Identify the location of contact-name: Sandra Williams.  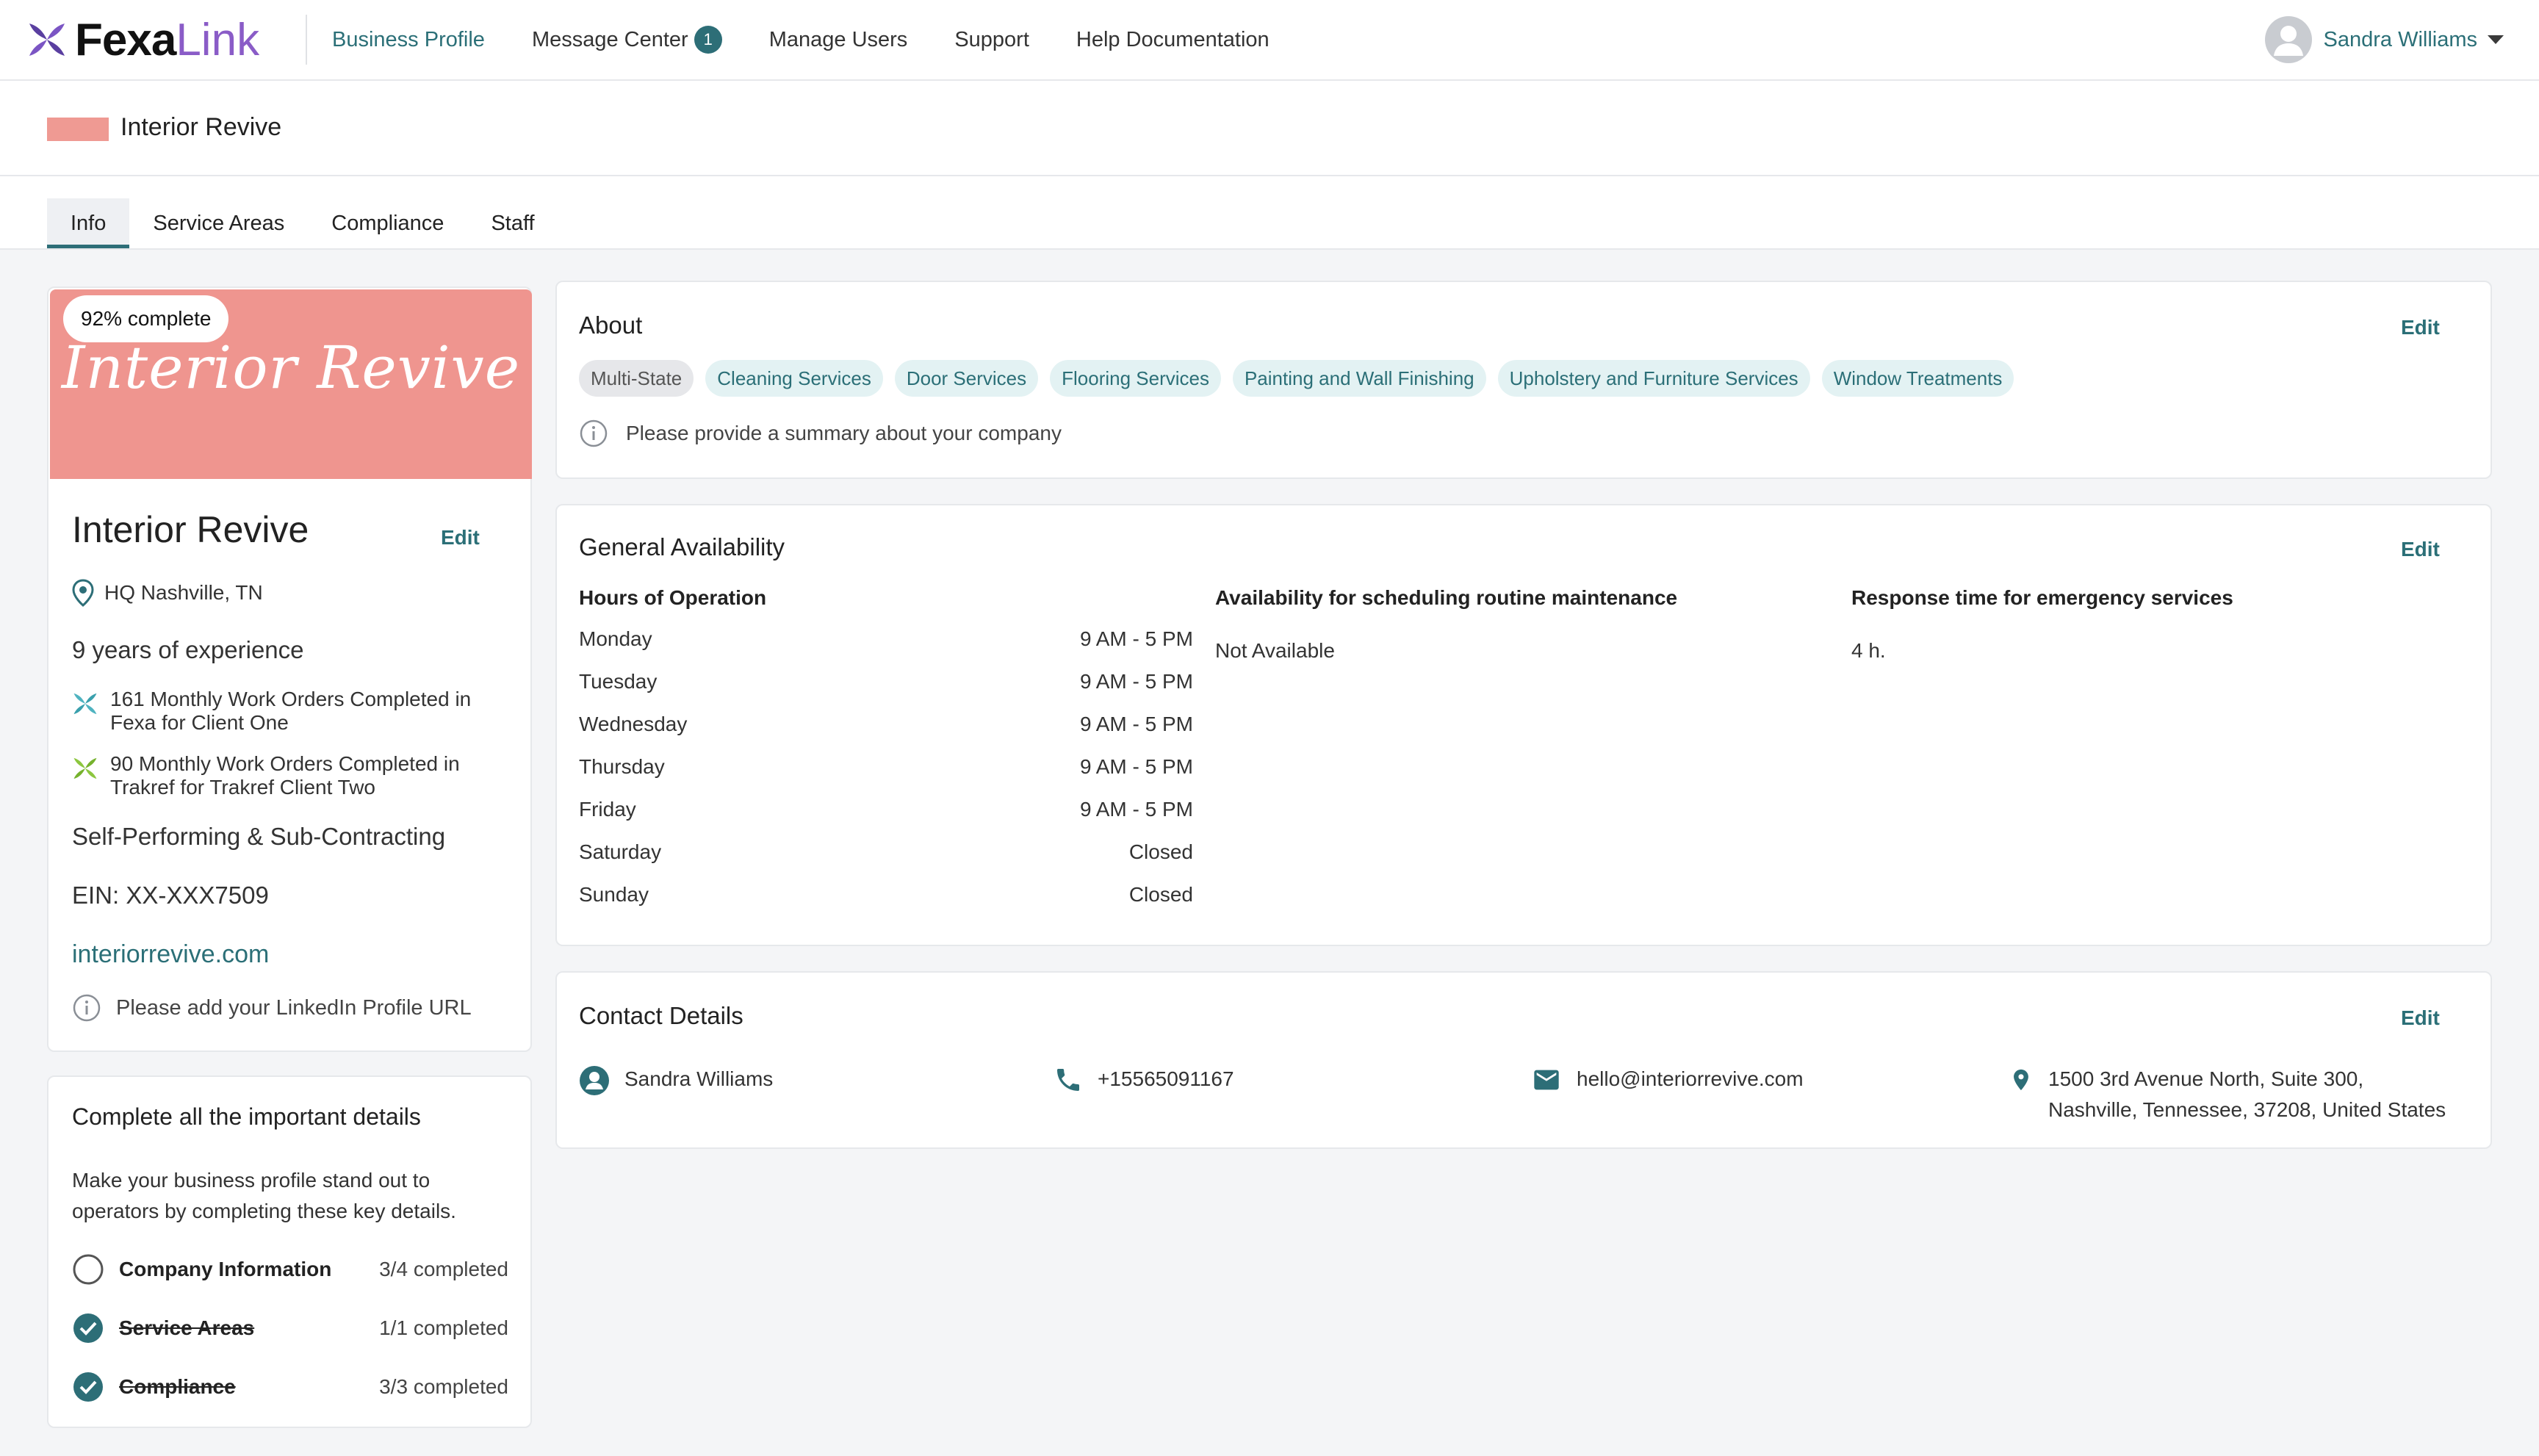
(699, 1078).